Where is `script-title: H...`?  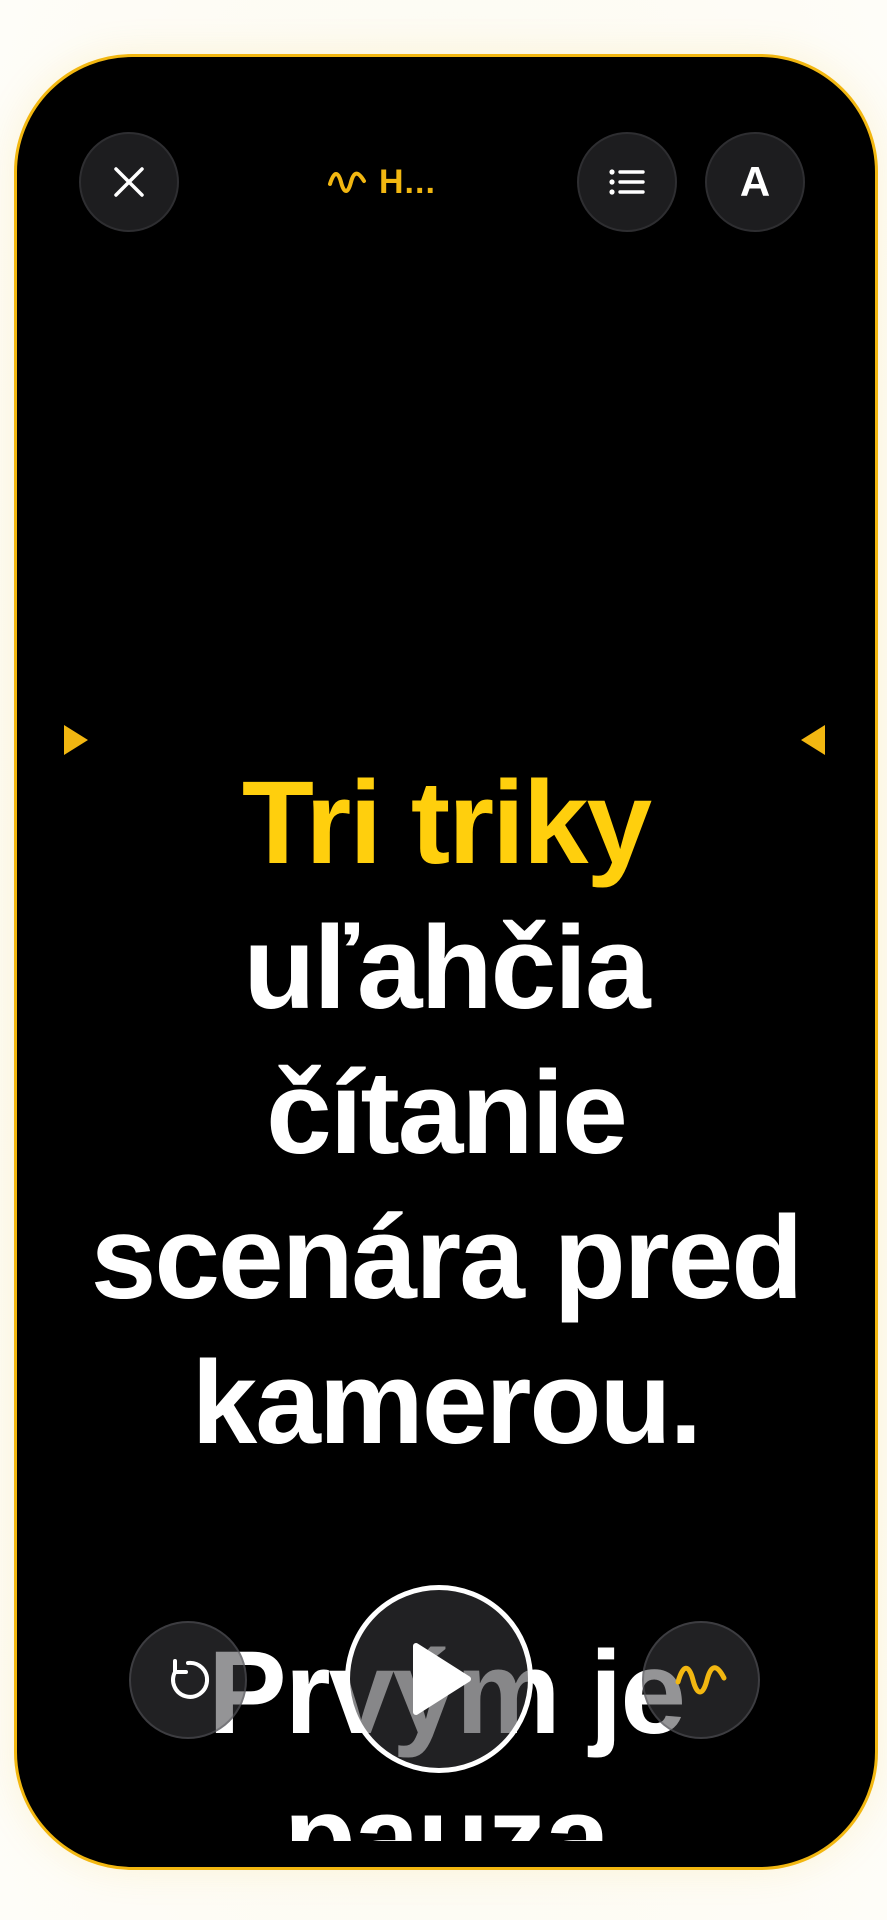 script-title: H... is located at coordinates (381, 182).